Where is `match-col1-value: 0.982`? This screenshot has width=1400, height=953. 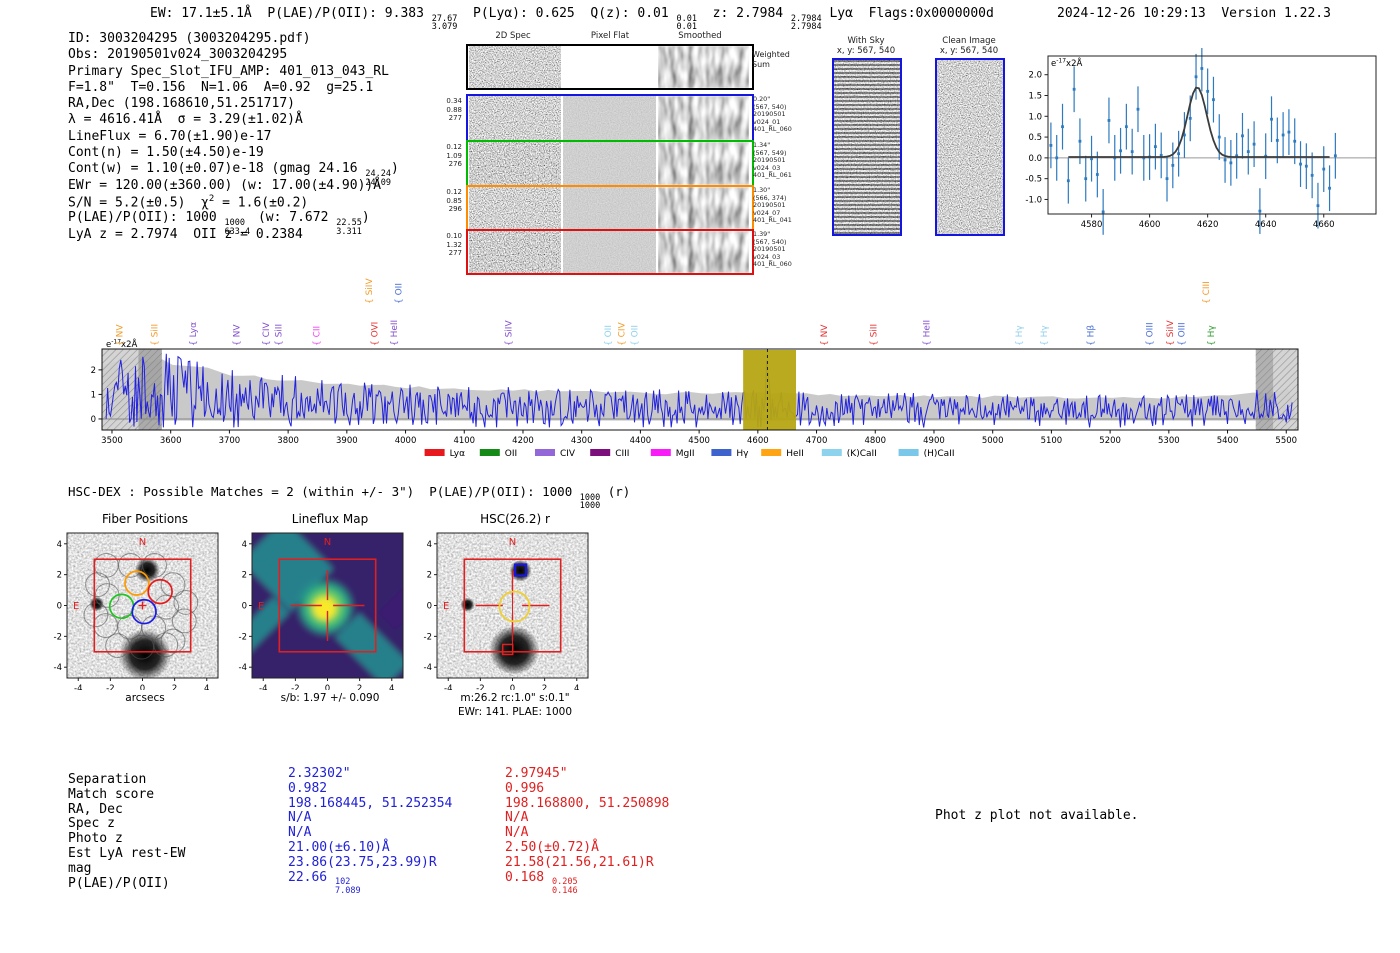 match-col1-value: 0.982 is located at coordinates (308, 788).